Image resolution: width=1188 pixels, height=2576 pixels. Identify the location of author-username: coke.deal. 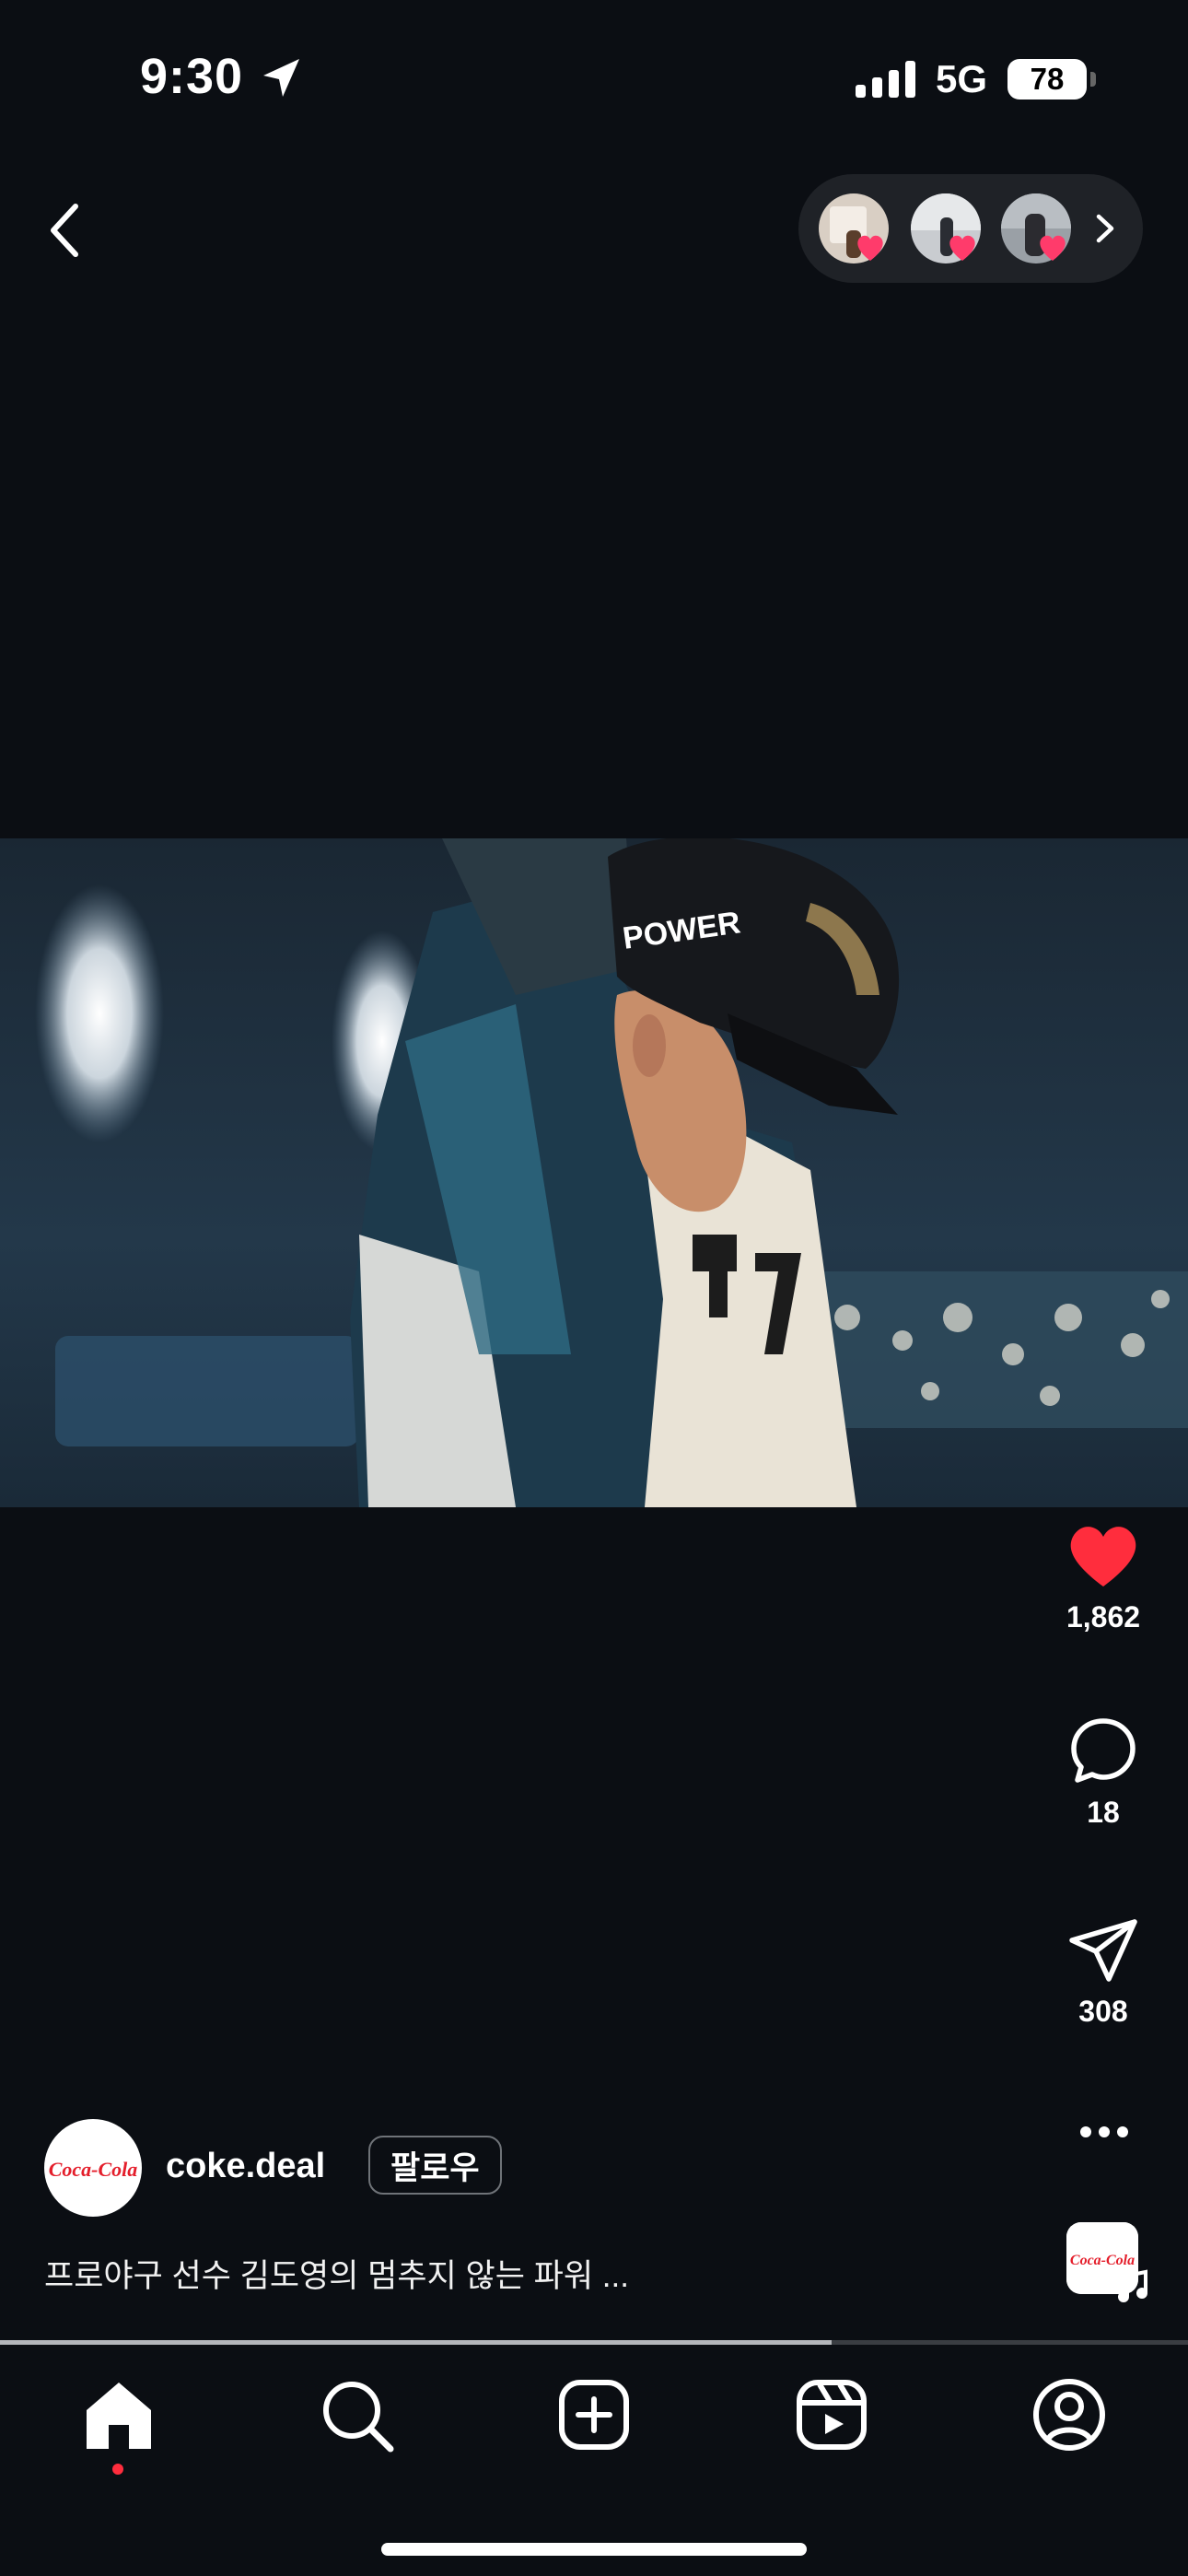
(246, 2166).